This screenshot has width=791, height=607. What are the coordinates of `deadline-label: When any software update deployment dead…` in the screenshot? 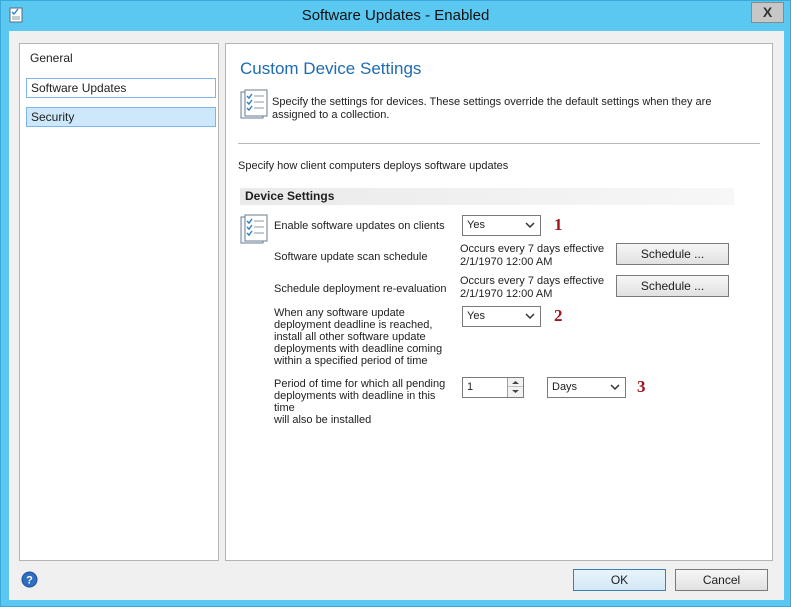 It's located at (364, 337).